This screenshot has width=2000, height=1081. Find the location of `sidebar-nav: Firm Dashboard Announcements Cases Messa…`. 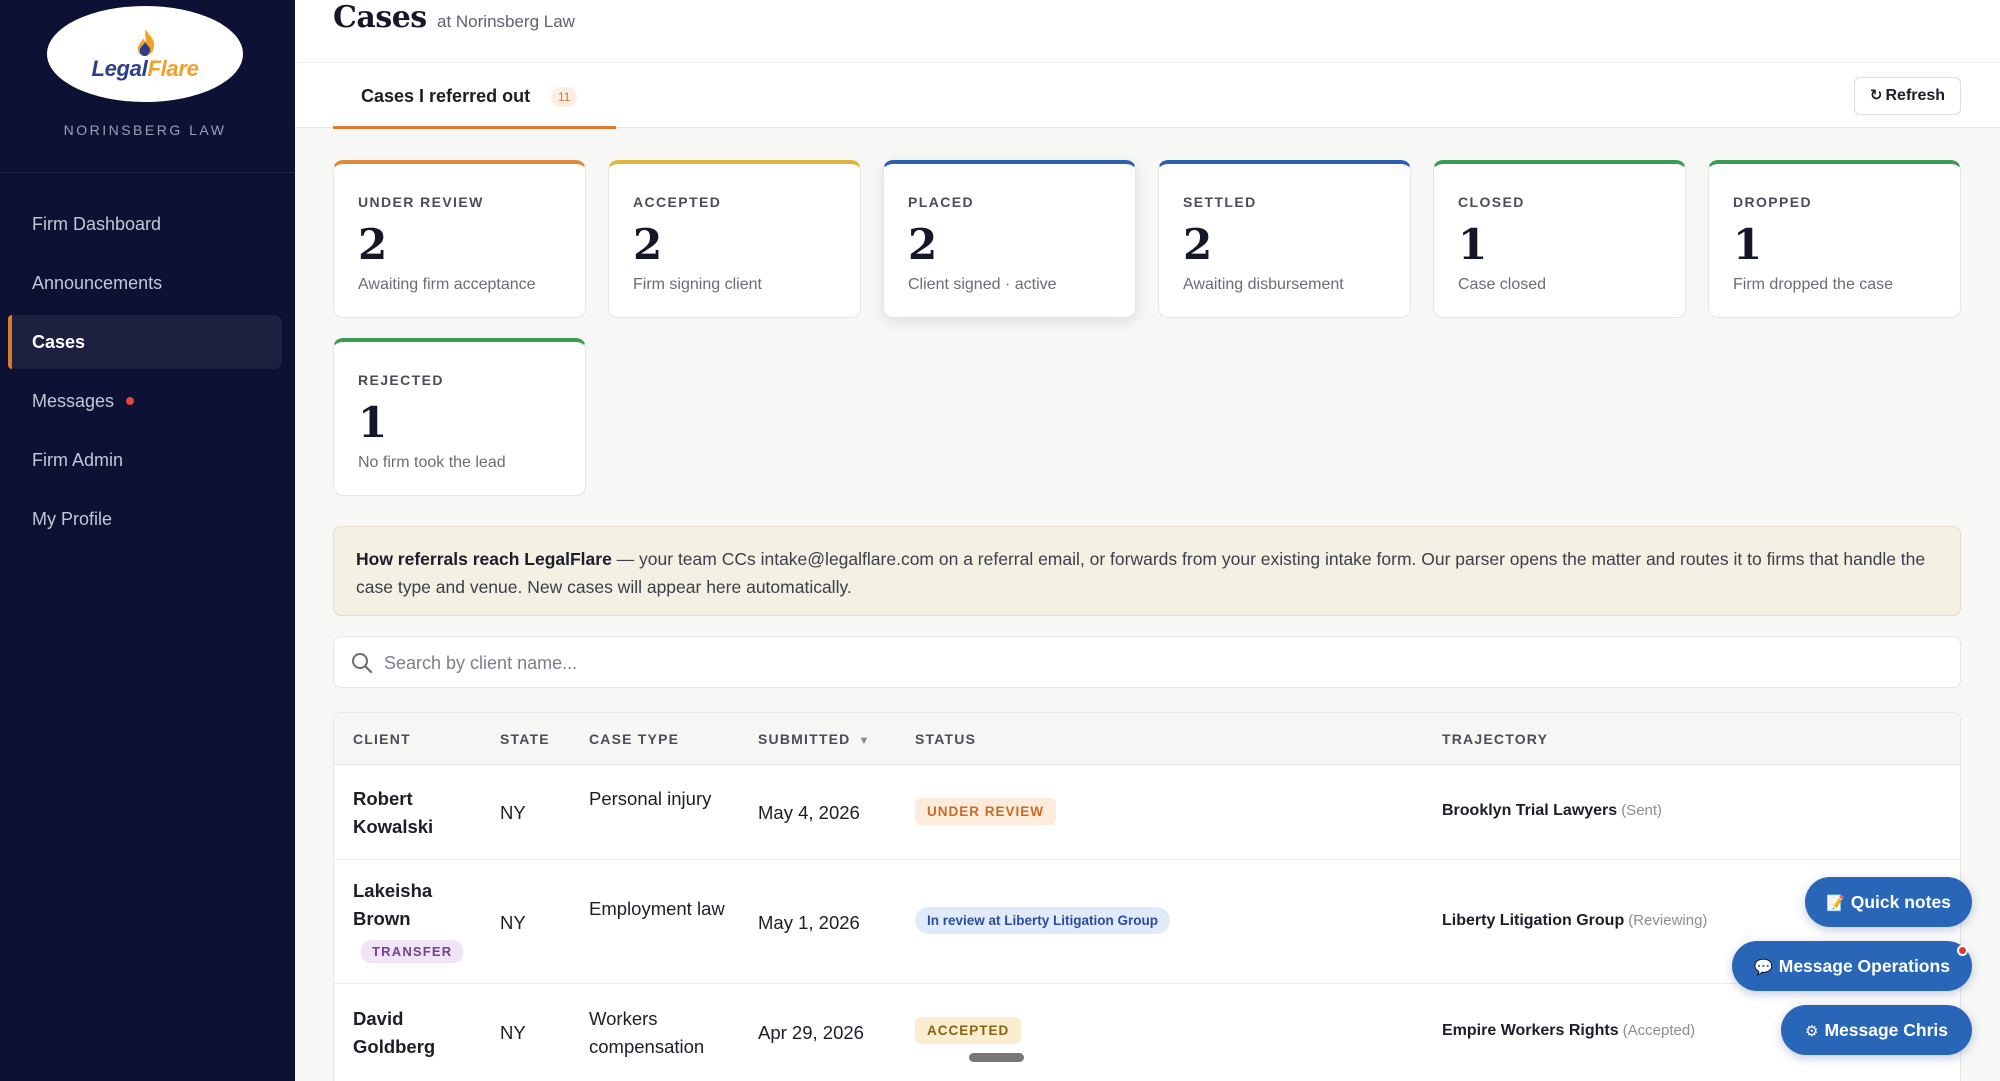

sidebar-nav: Firm Dashboard Announcements Cases Messa… is located at coordinates (145, 374).